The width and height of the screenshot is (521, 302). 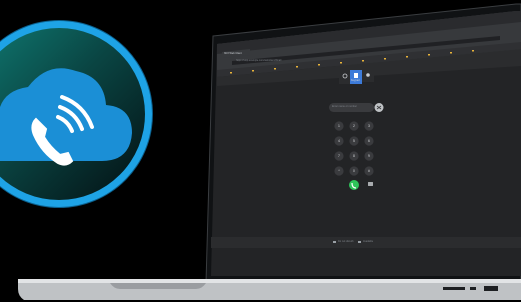 What do you see at coordinates (346, 242) in the screenshot?
I see `footer-dnd: Do not disturb` at bounding box center [346, 242].